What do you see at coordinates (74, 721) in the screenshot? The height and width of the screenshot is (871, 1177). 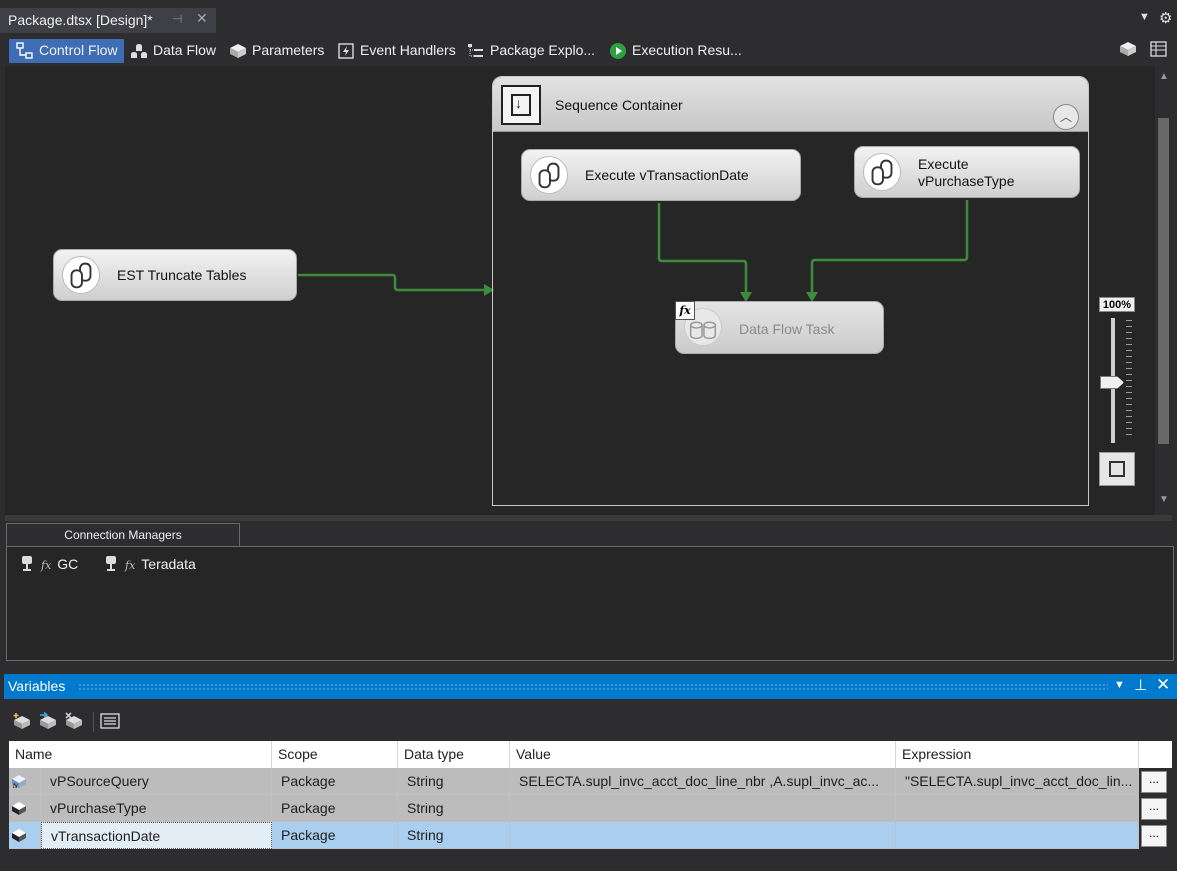 I see `delete-variable-icon` at bounding box center [74, 721].